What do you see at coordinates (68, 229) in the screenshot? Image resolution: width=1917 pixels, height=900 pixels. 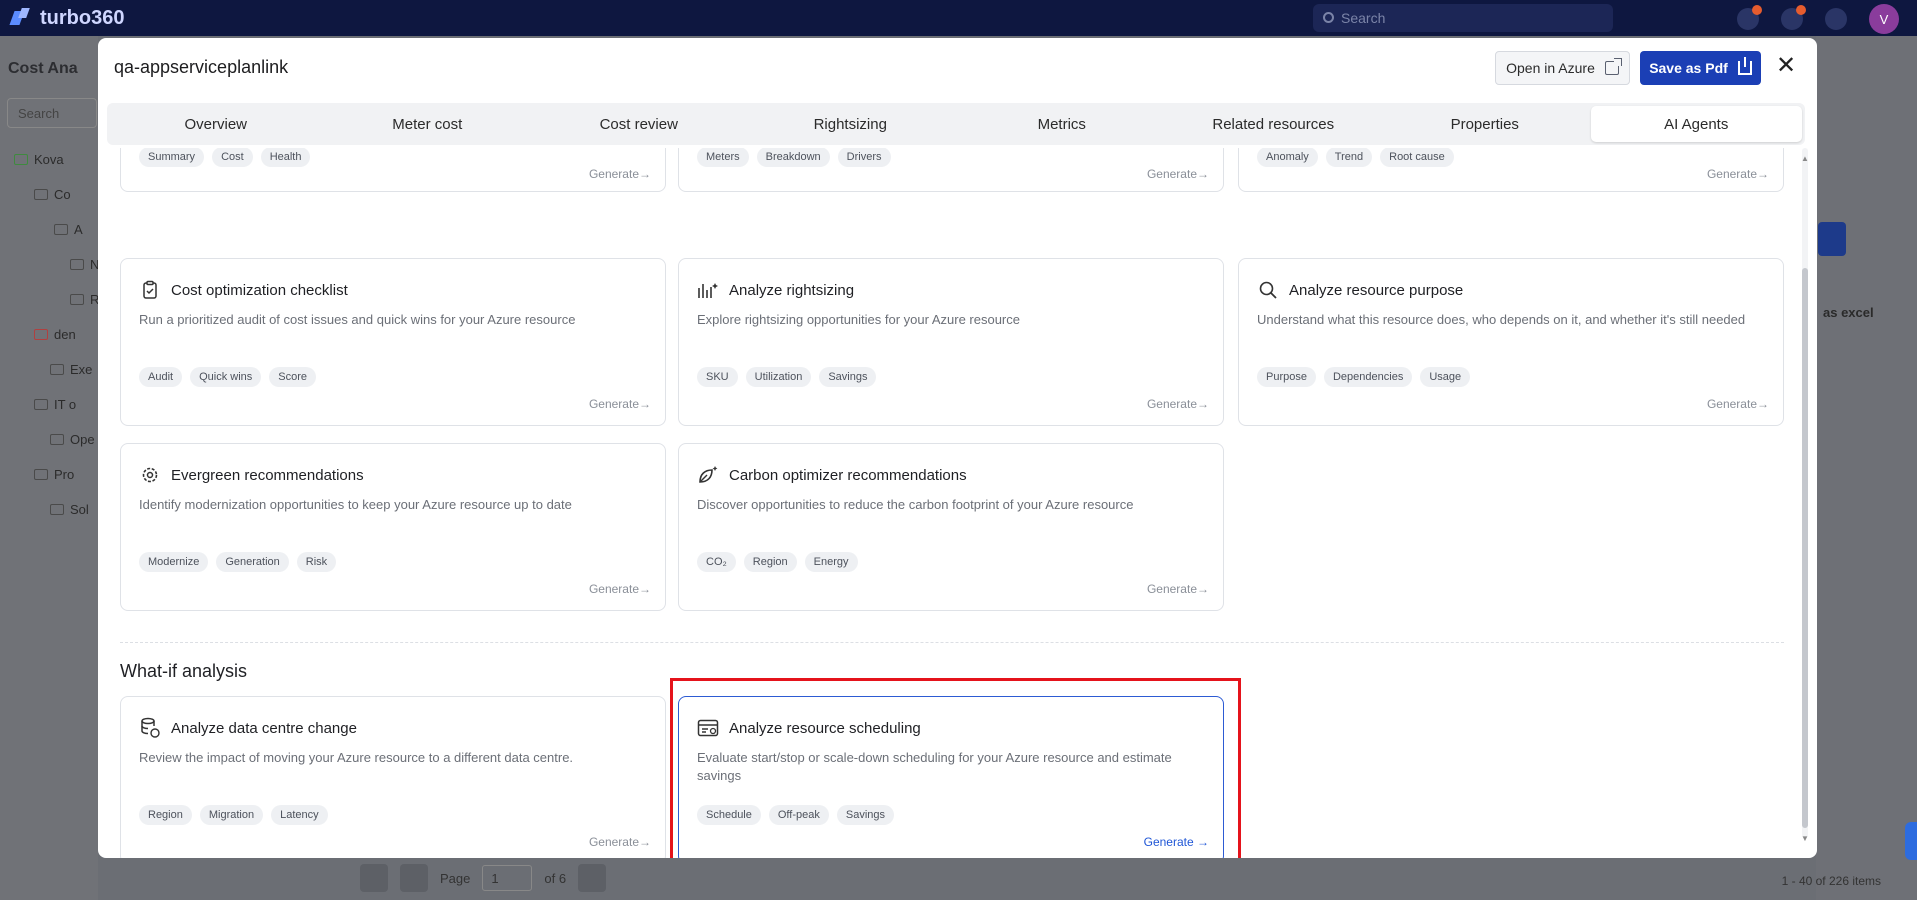 I see `tree-item: A` at bounding box center [68, 229].